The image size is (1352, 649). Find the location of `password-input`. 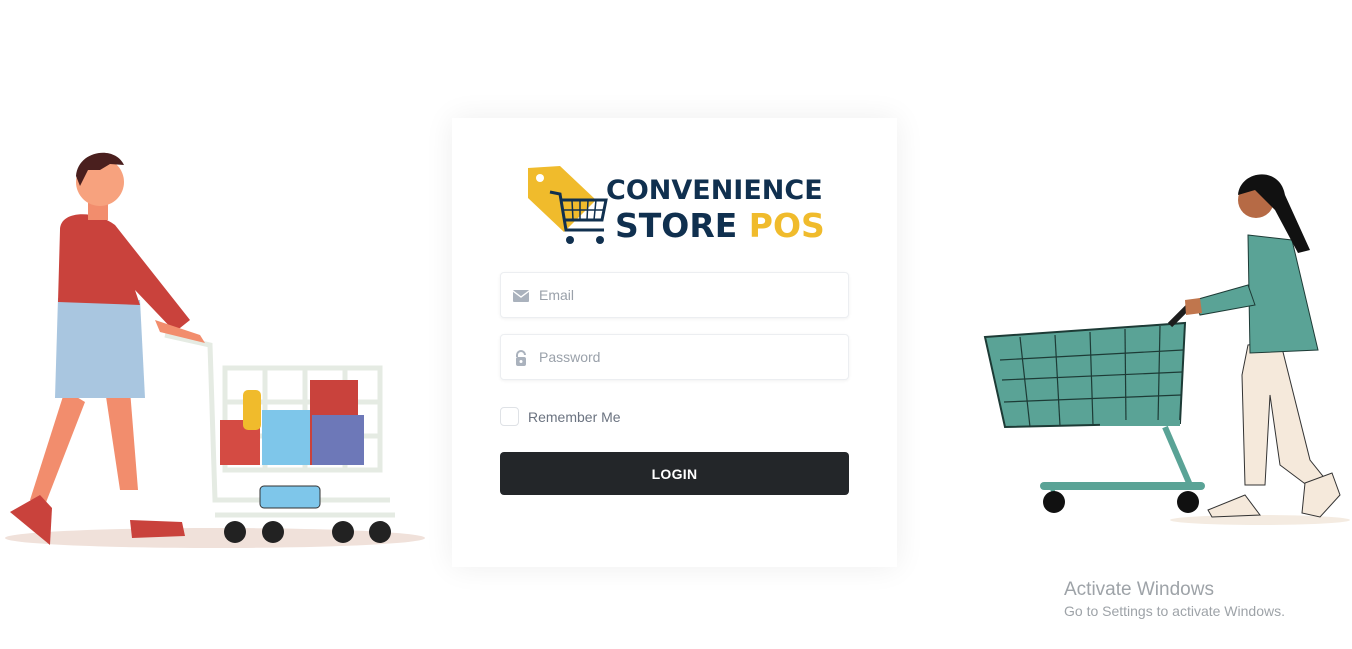

password-input is located at coordinates (689, 357).